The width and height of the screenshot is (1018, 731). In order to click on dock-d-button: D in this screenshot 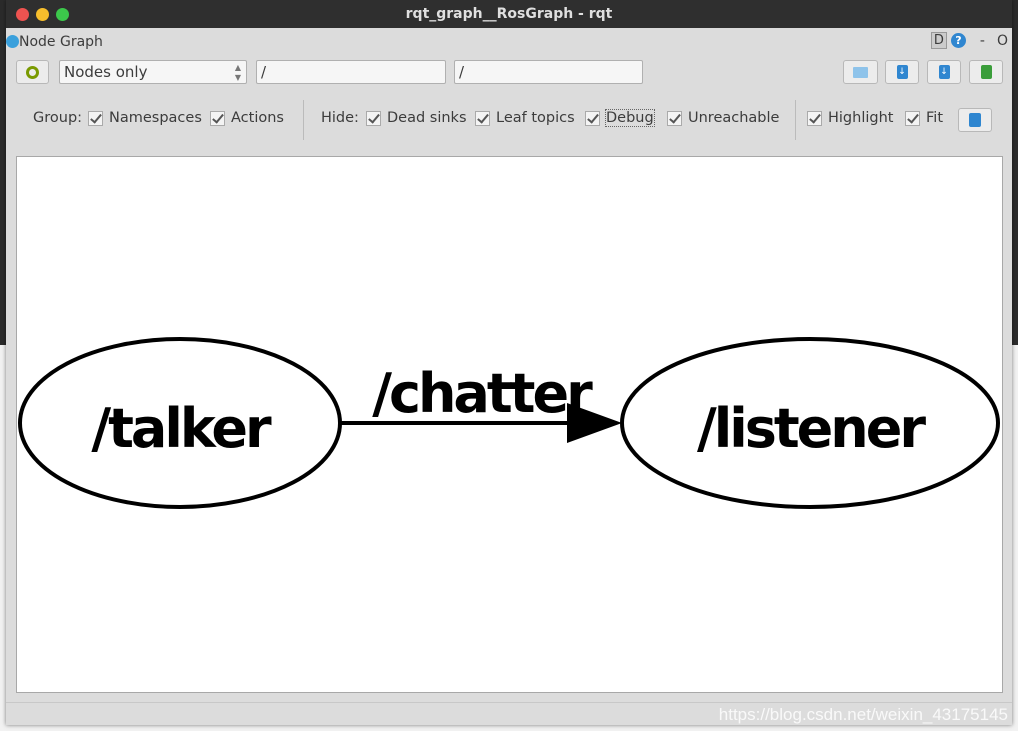, I will do `click(938, 40)`.